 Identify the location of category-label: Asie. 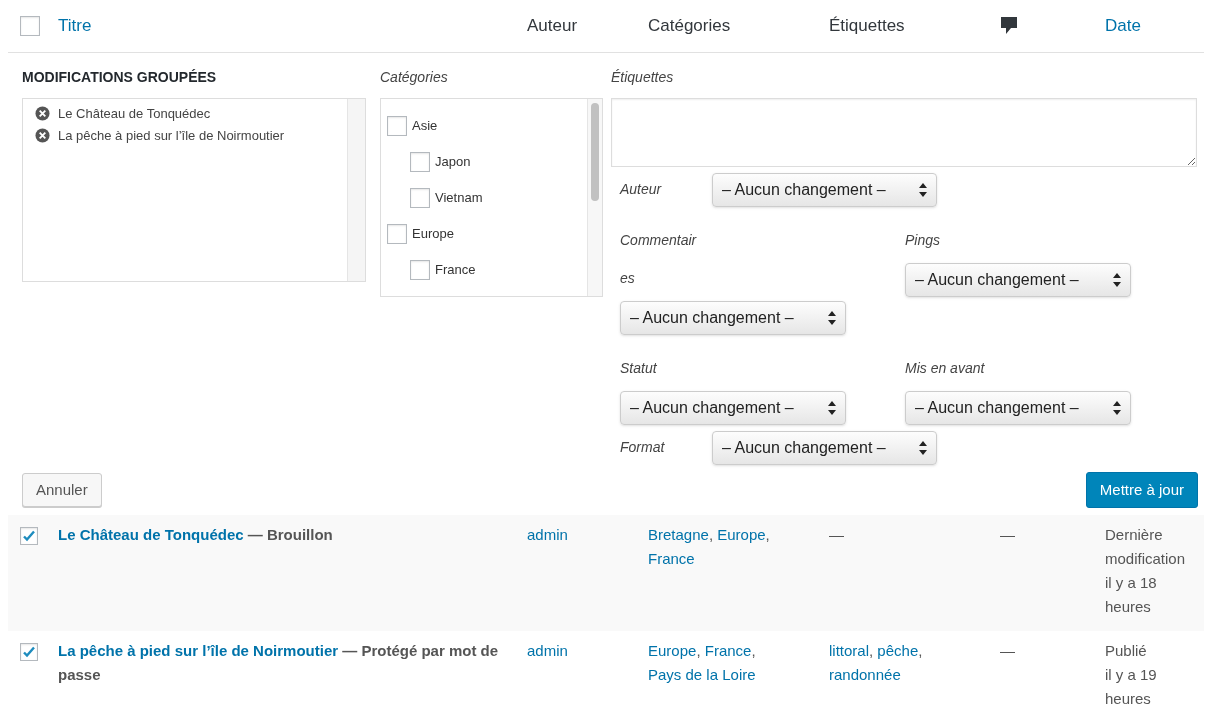
(425, 126).